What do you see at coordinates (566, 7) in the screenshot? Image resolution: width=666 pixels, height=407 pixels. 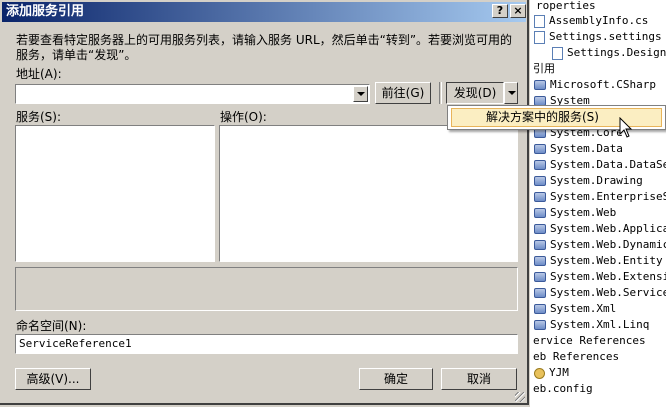 I see `explorer-item-properties: roperties` at bounding box center [566, 7].